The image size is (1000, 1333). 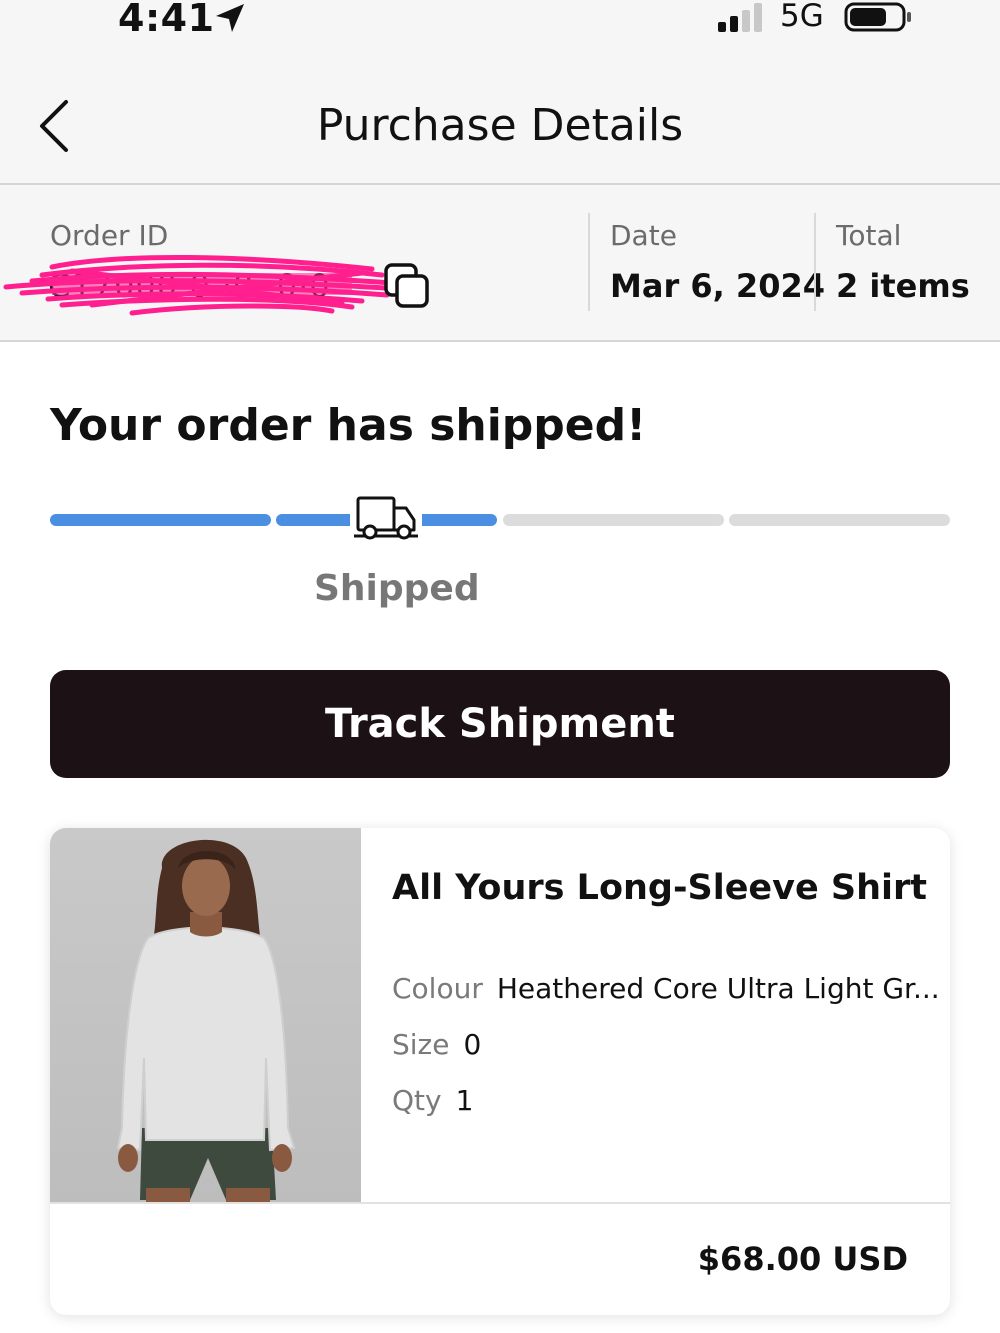 I want to click on product-size-row: Size 0, so click(x=436, y=1044).